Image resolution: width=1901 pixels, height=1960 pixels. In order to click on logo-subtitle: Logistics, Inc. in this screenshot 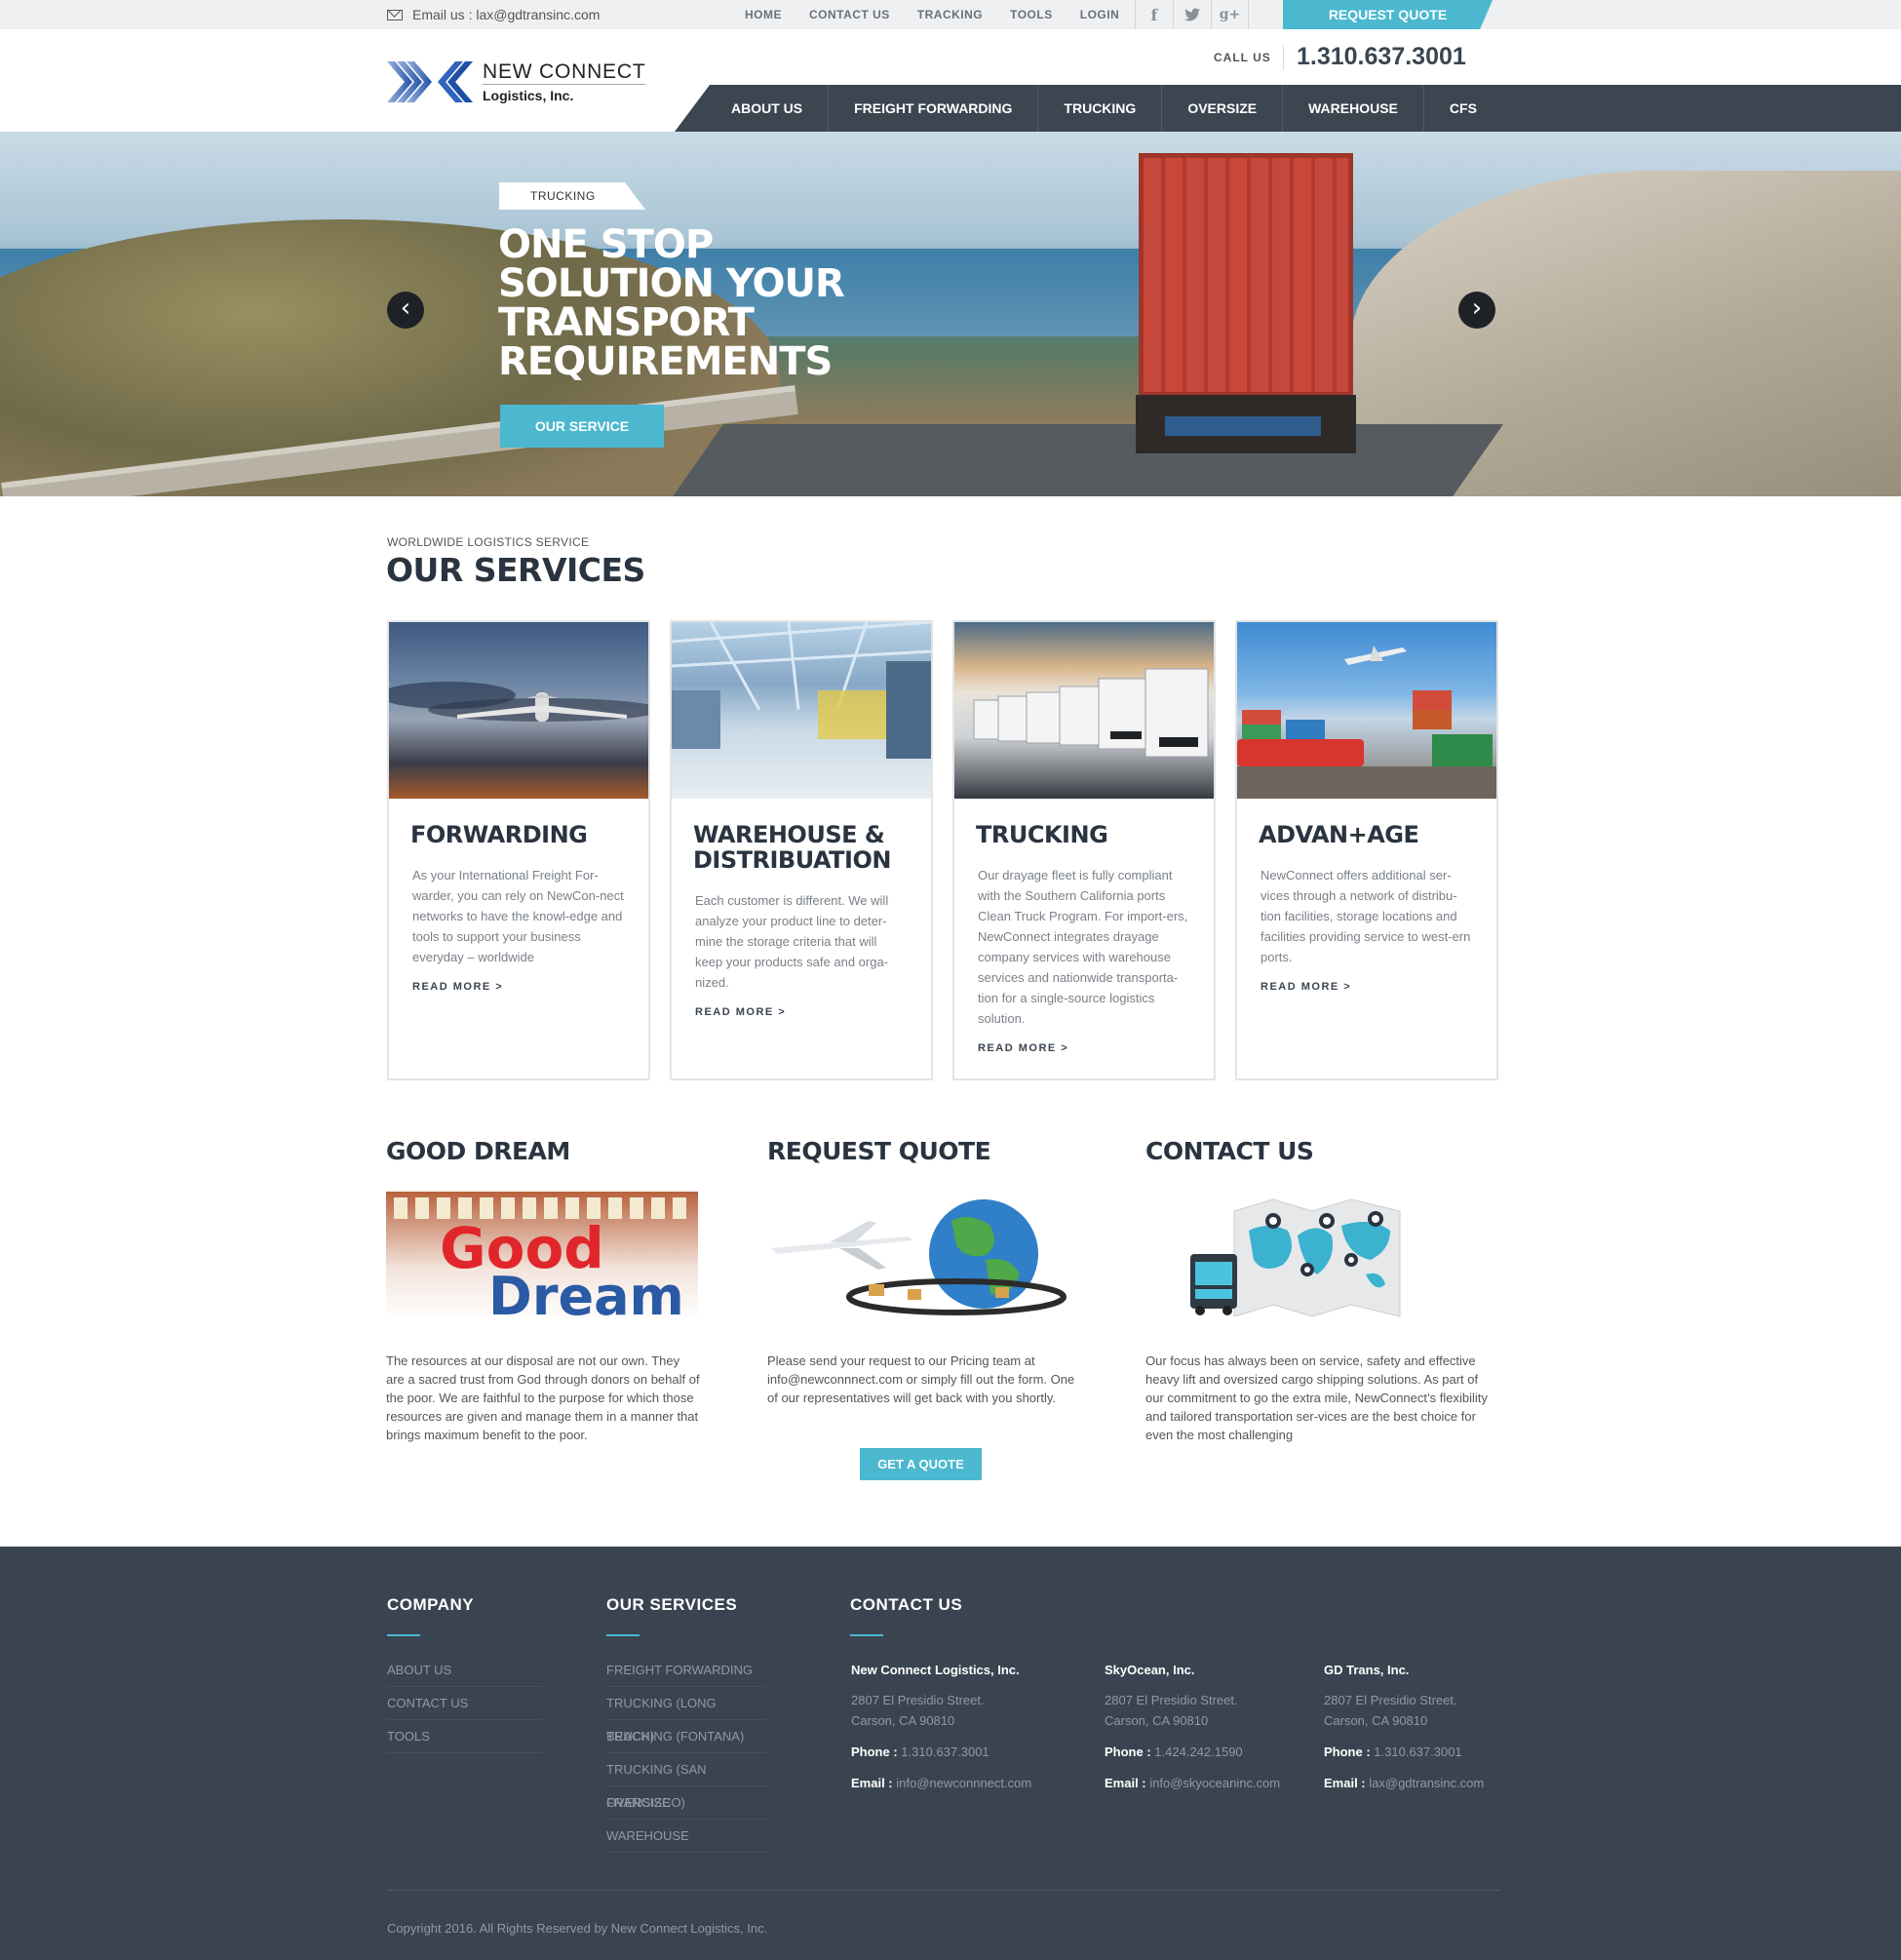, I will do `click(564, 93)`.